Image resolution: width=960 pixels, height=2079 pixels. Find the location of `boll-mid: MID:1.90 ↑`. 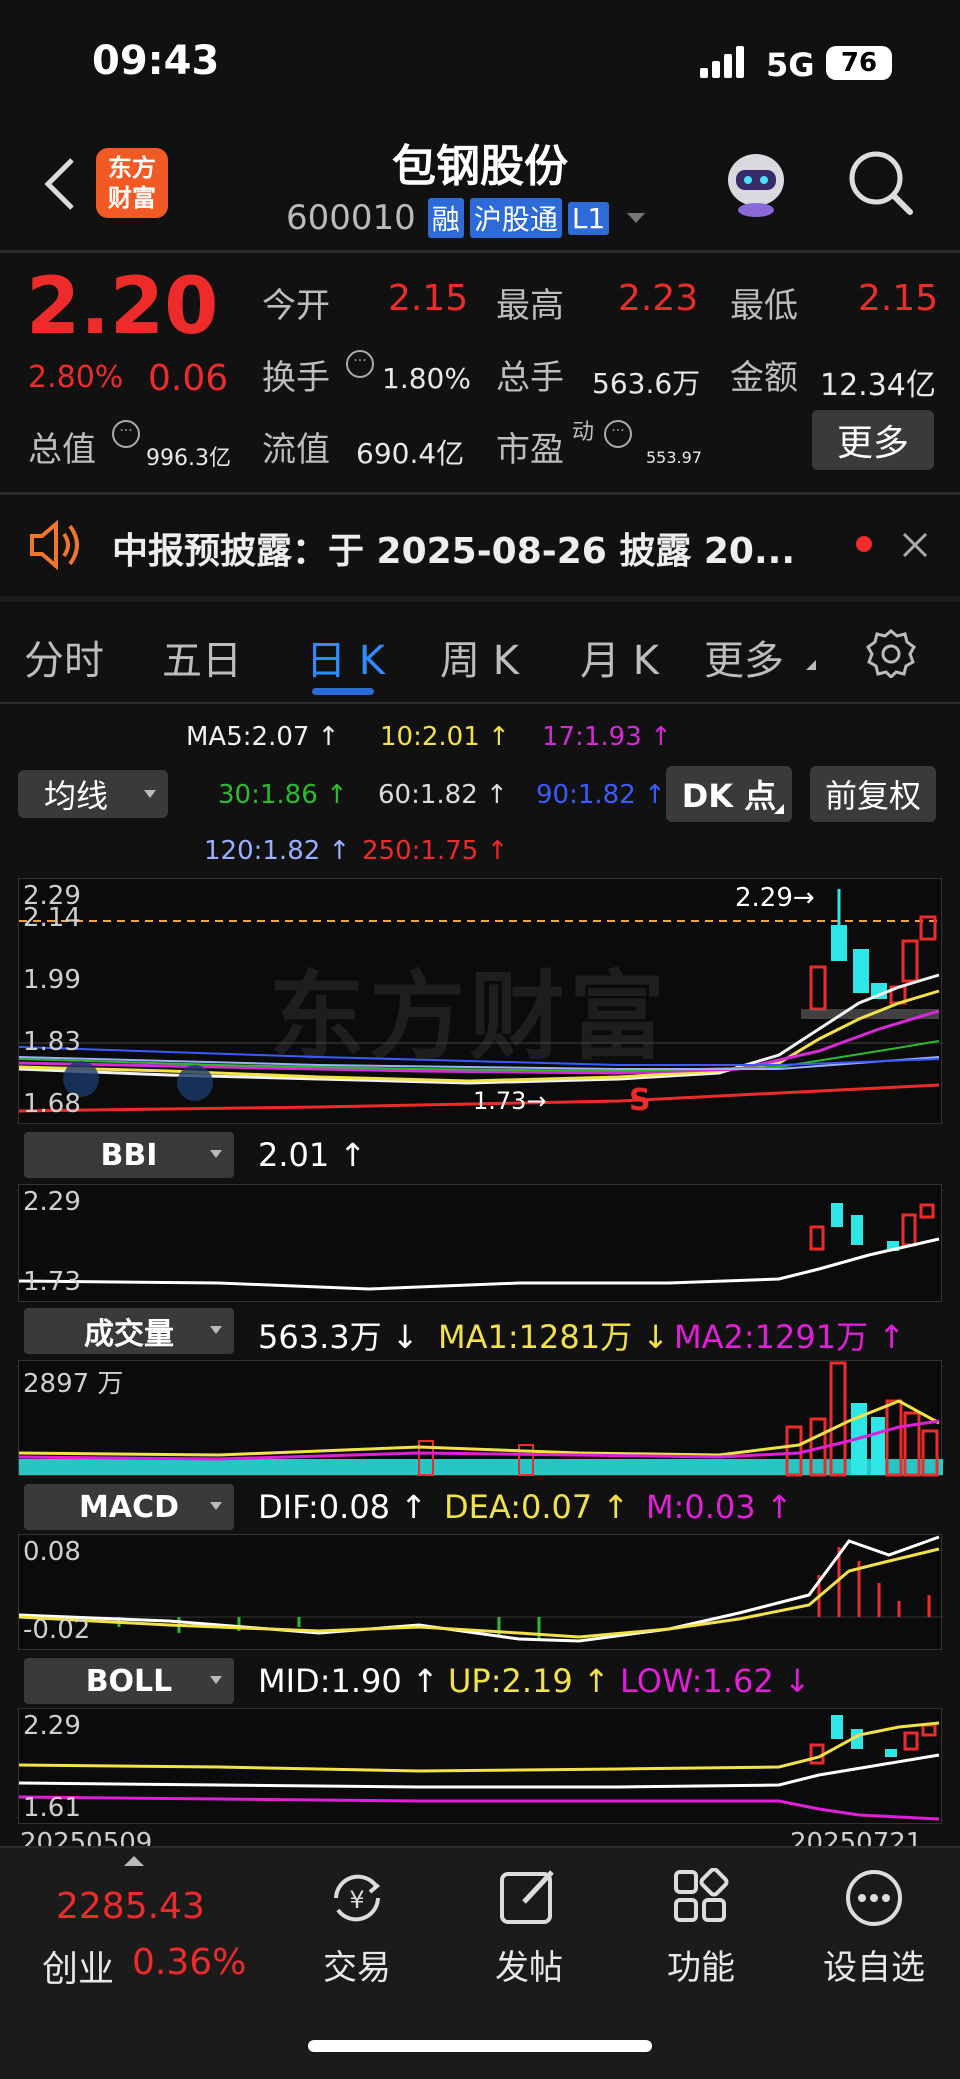

boll-mid: MID:1.90 ↑ is located at coordinates (348, 1681).